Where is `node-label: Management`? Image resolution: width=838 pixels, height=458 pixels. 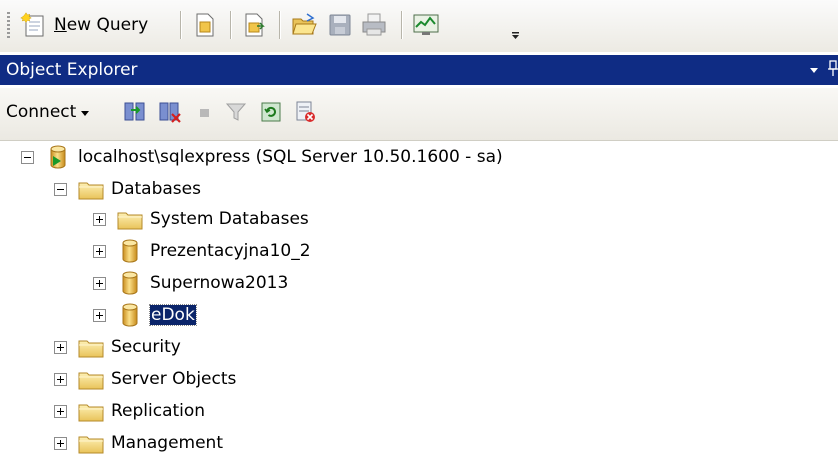 node-label: Management is located at coordinates (167, 443).